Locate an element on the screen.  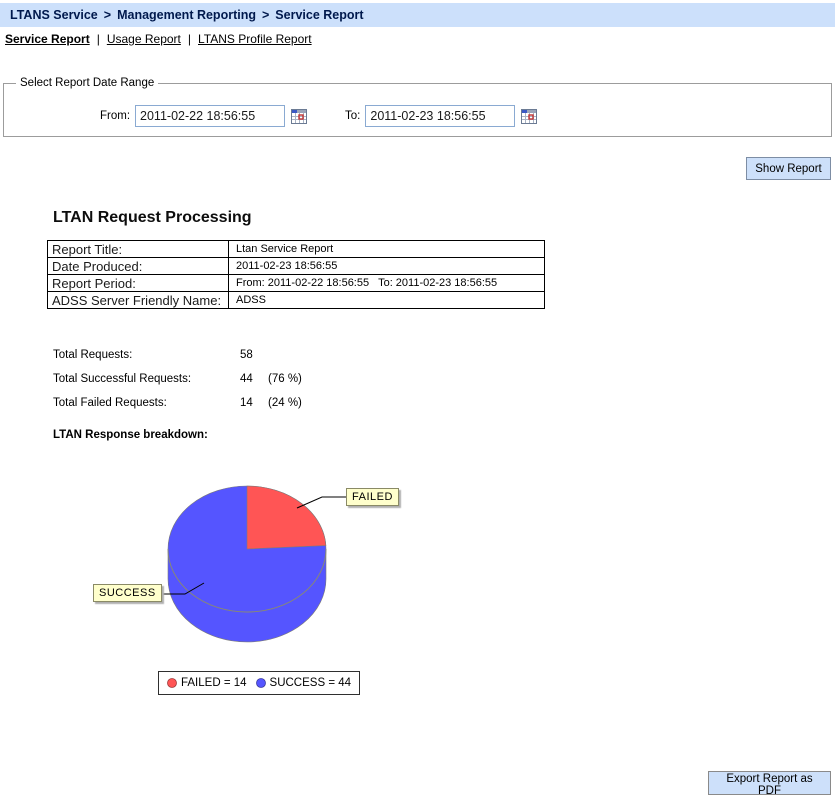
to-calendar-button is located at coordinates (529, 116).